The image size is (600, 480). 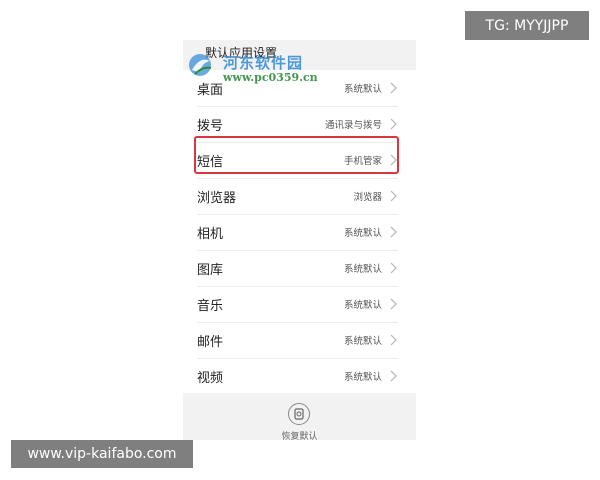 I want to click on row-label: 相机, so click(x=210, y=234).